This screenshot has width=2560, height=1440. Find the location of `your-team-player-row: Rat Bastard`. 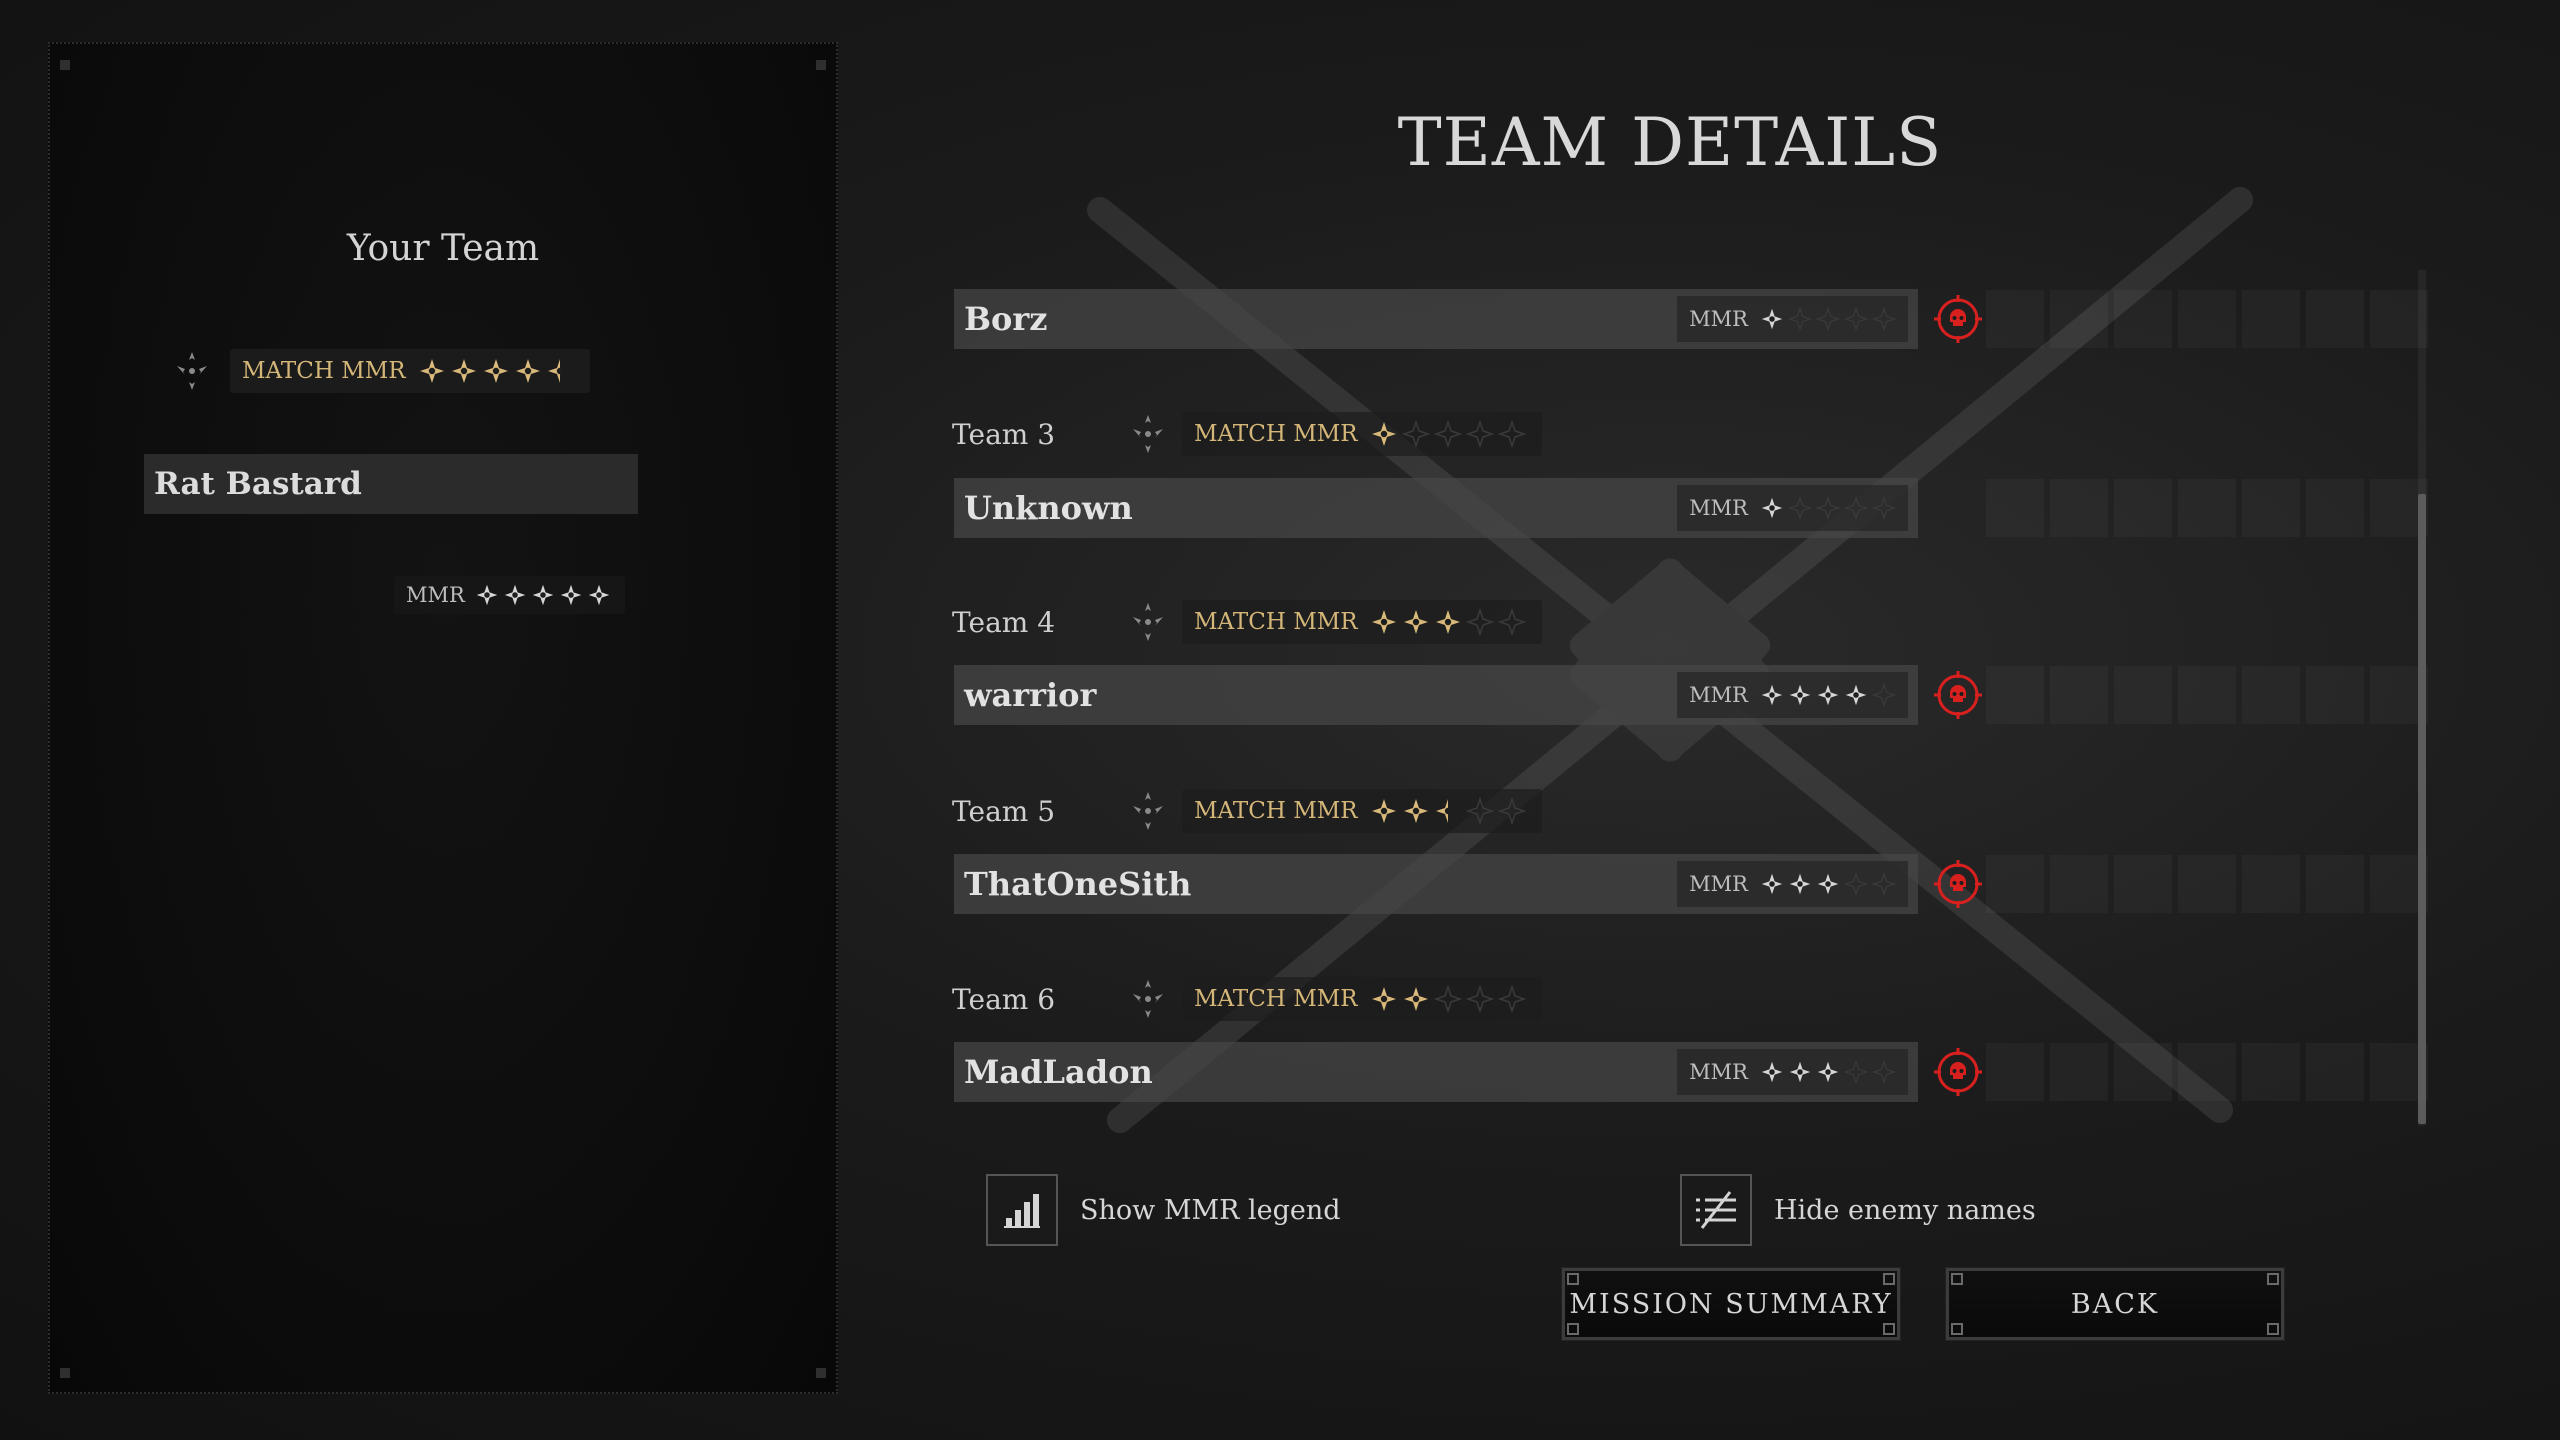

your-team-player-row: Rat Bastard is located at coordinates (391, 484).